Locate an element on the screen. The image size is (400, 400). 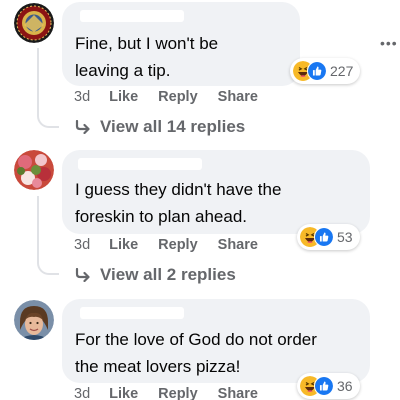
view-replies-link: View all 14 replies is located at coordinates (160, 127).